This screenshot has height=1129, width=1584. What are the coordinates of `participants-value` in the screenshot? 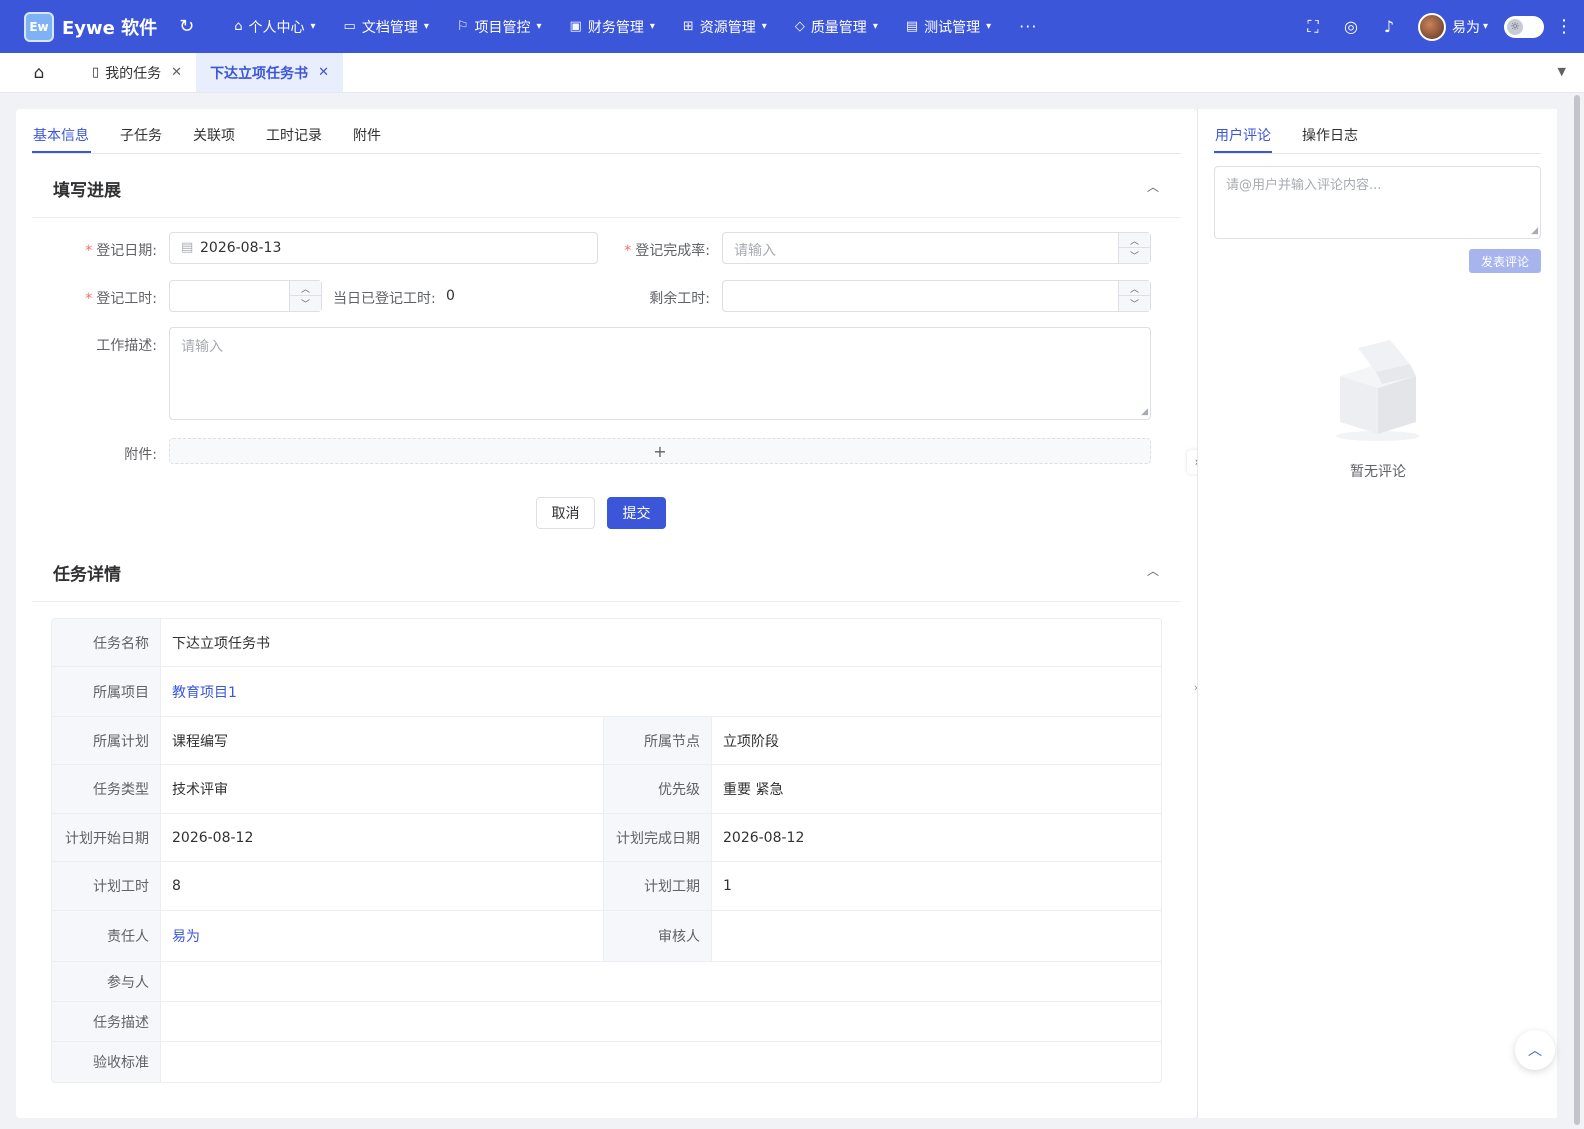 It's located at (661, 981).